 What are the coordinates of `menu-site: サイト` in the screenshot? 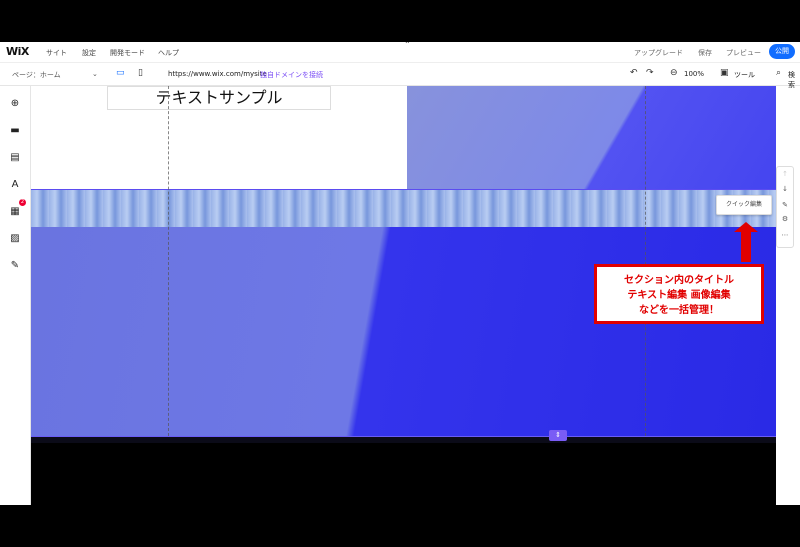 It's located at (56, 53).